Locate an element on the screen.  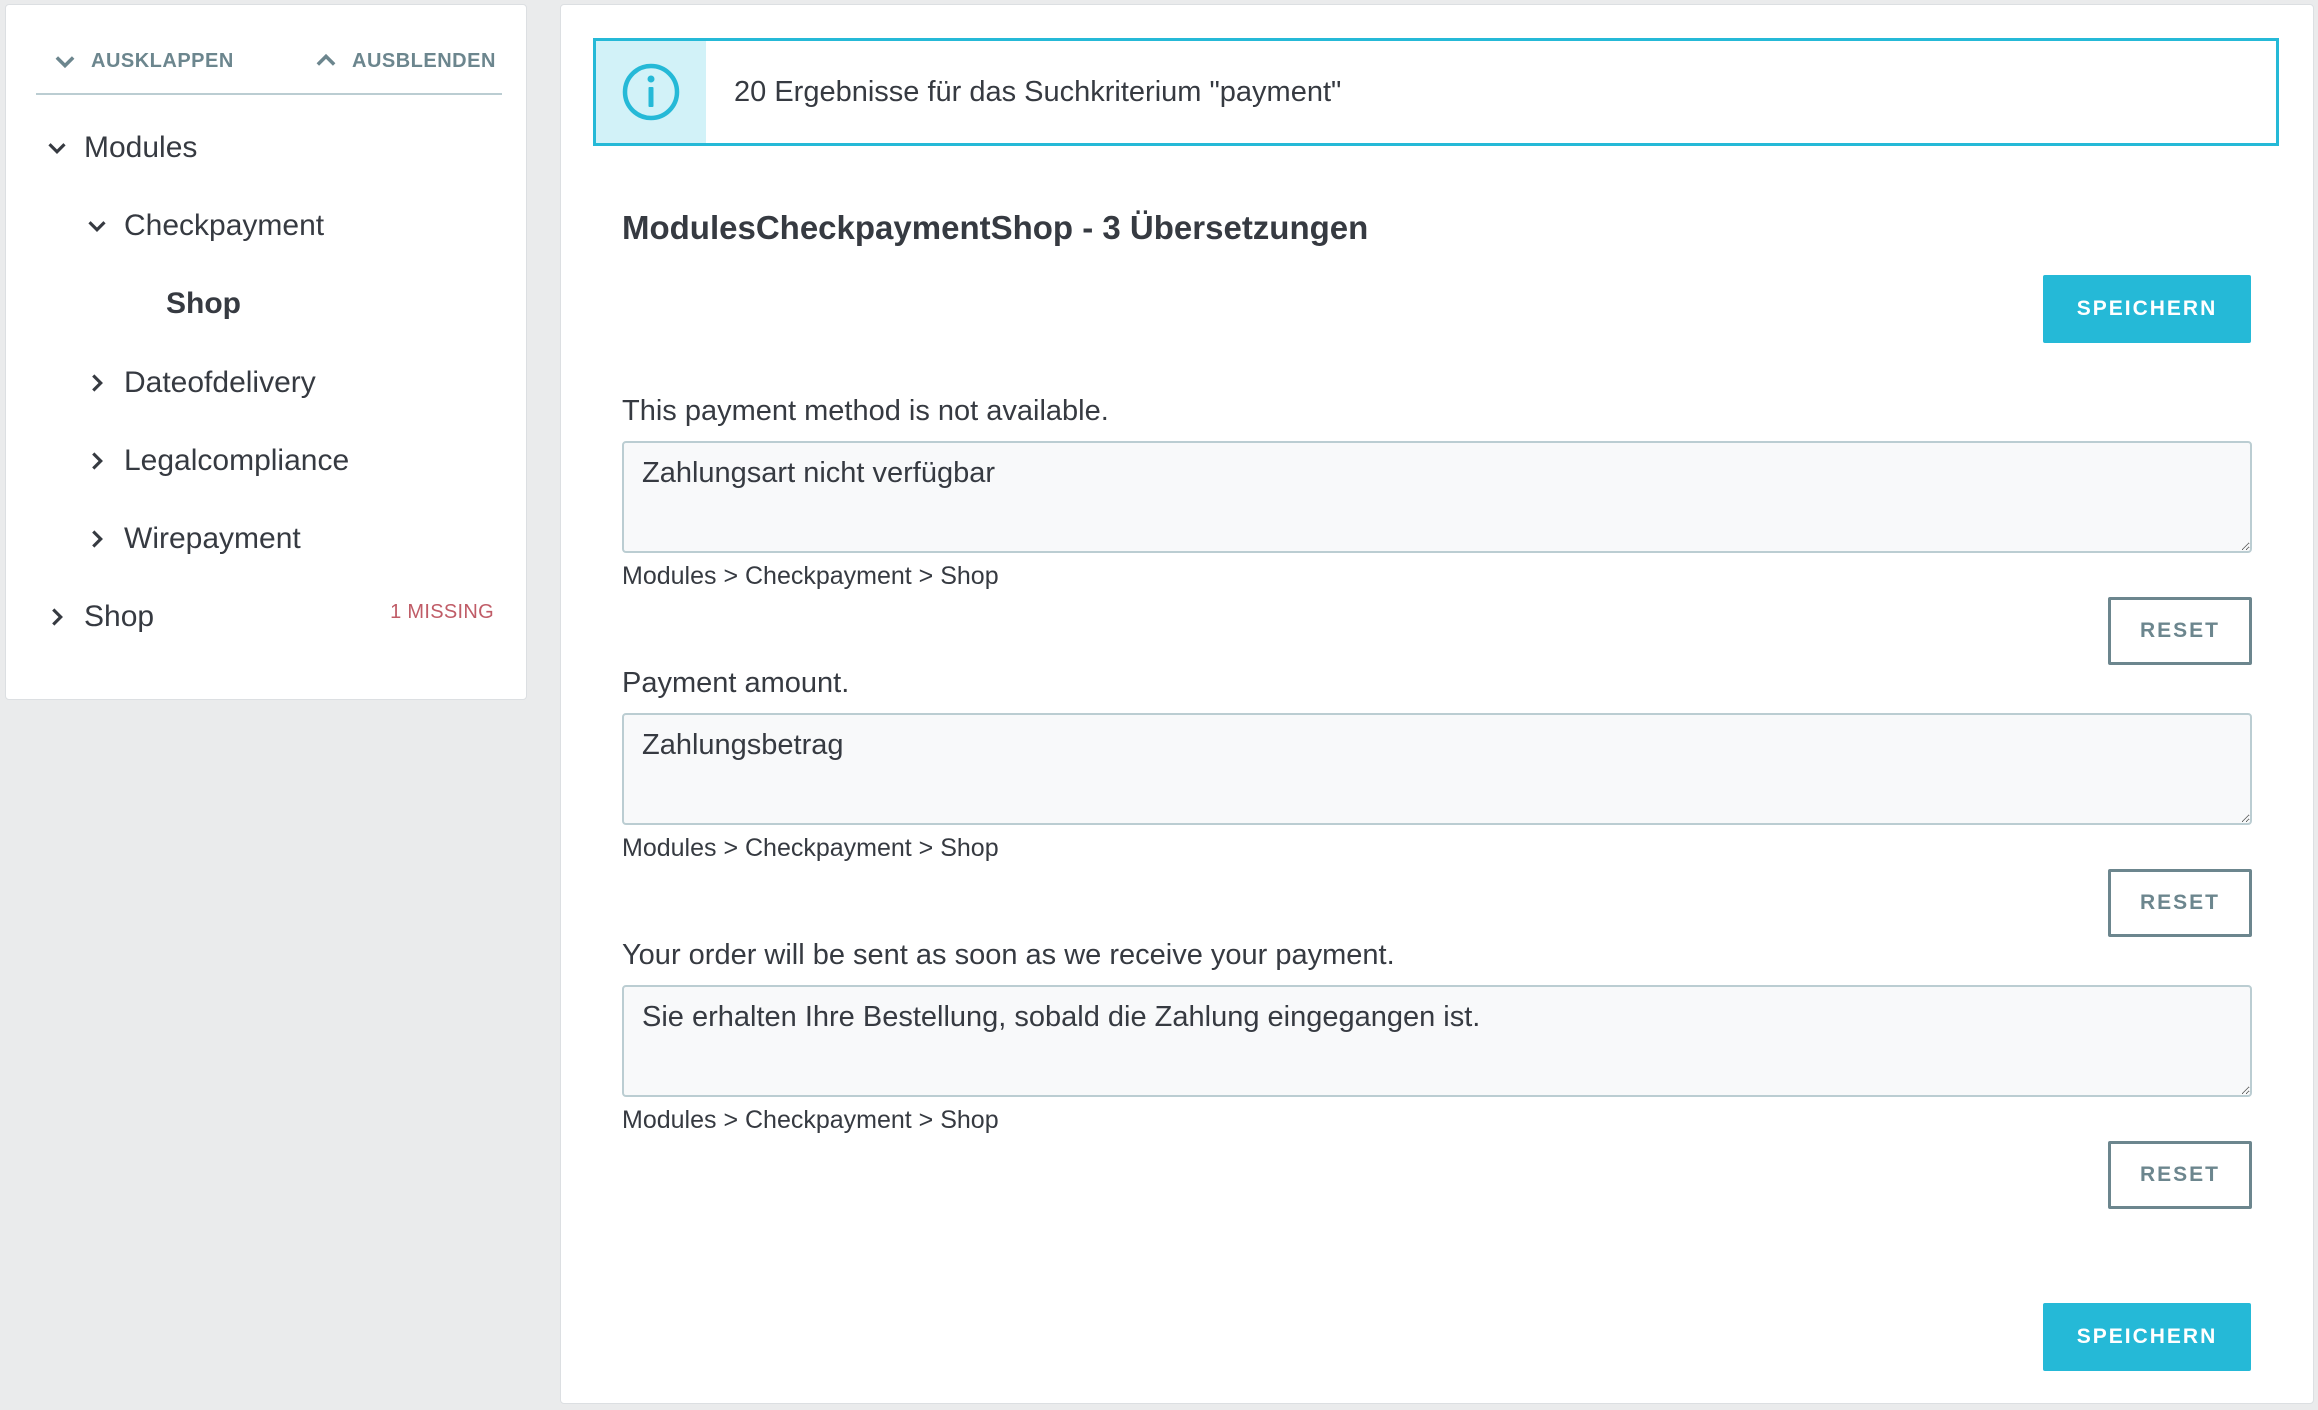
expand-all-button: AUSKLAPPEN is located at coordinates (142, 61).